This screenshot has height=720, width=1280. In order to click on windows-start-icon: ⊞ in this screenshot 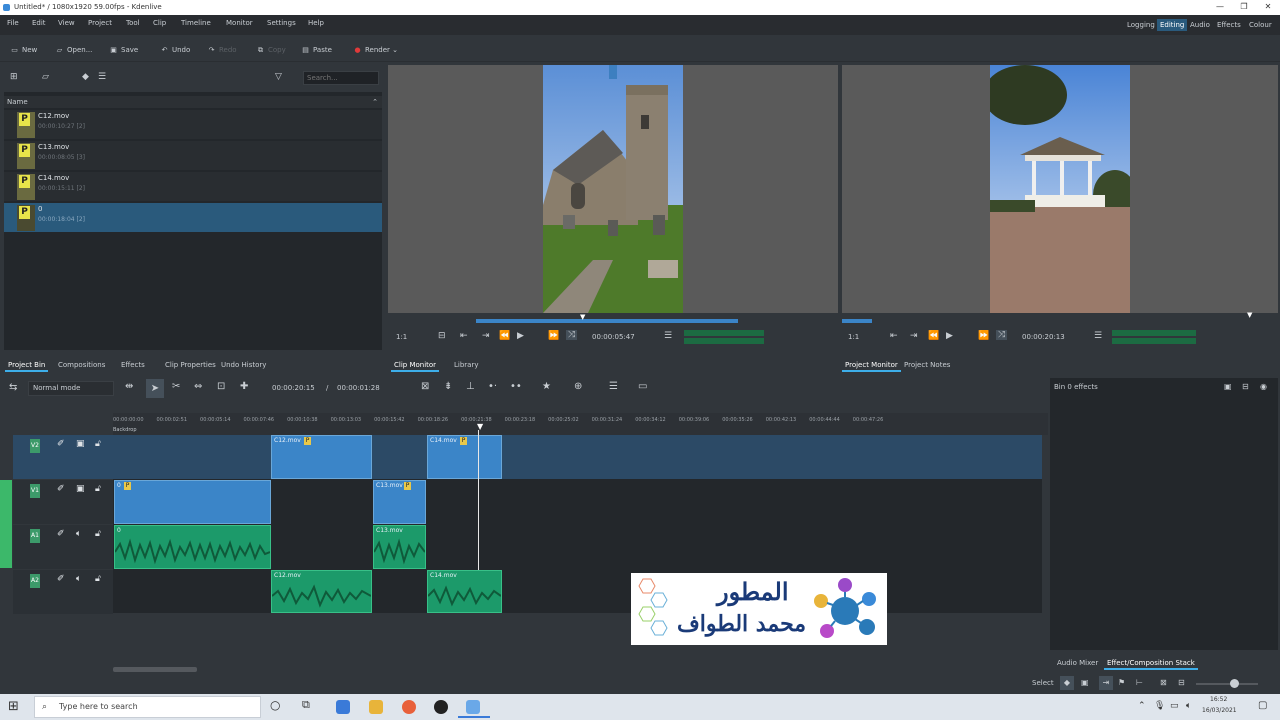, I will do `click(13, 706)`.